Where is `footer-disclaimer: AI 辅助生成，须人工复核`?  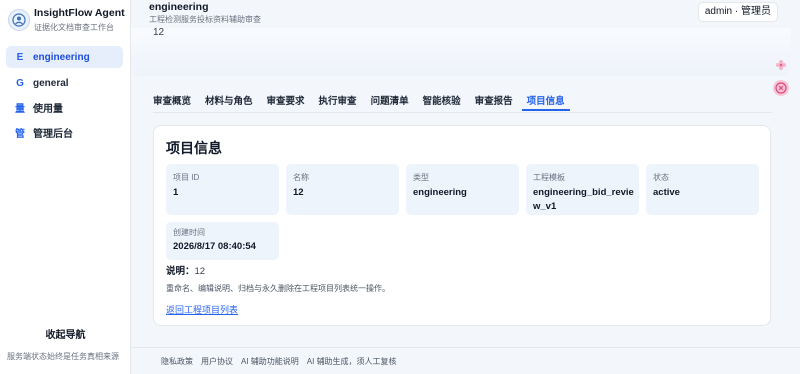 footer-disclaimer: AI 辅助生成，须人工复核 is located at coordinates (351, 361).